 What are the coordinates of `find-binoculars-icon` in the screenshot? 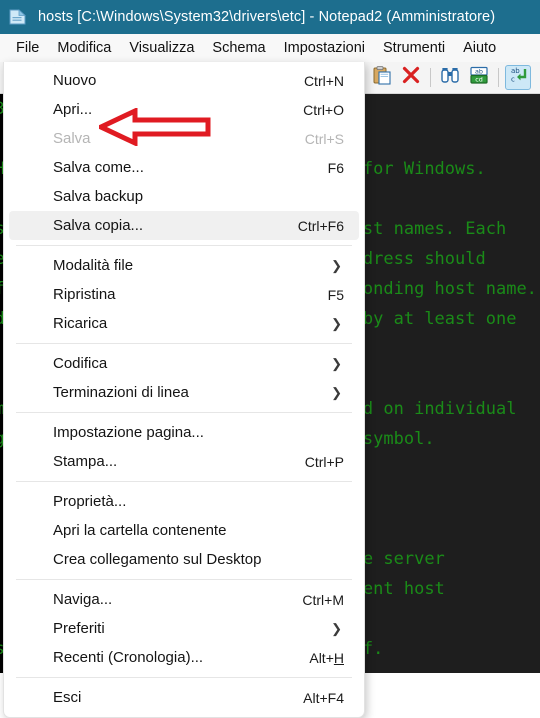 It's located at (450, 77).